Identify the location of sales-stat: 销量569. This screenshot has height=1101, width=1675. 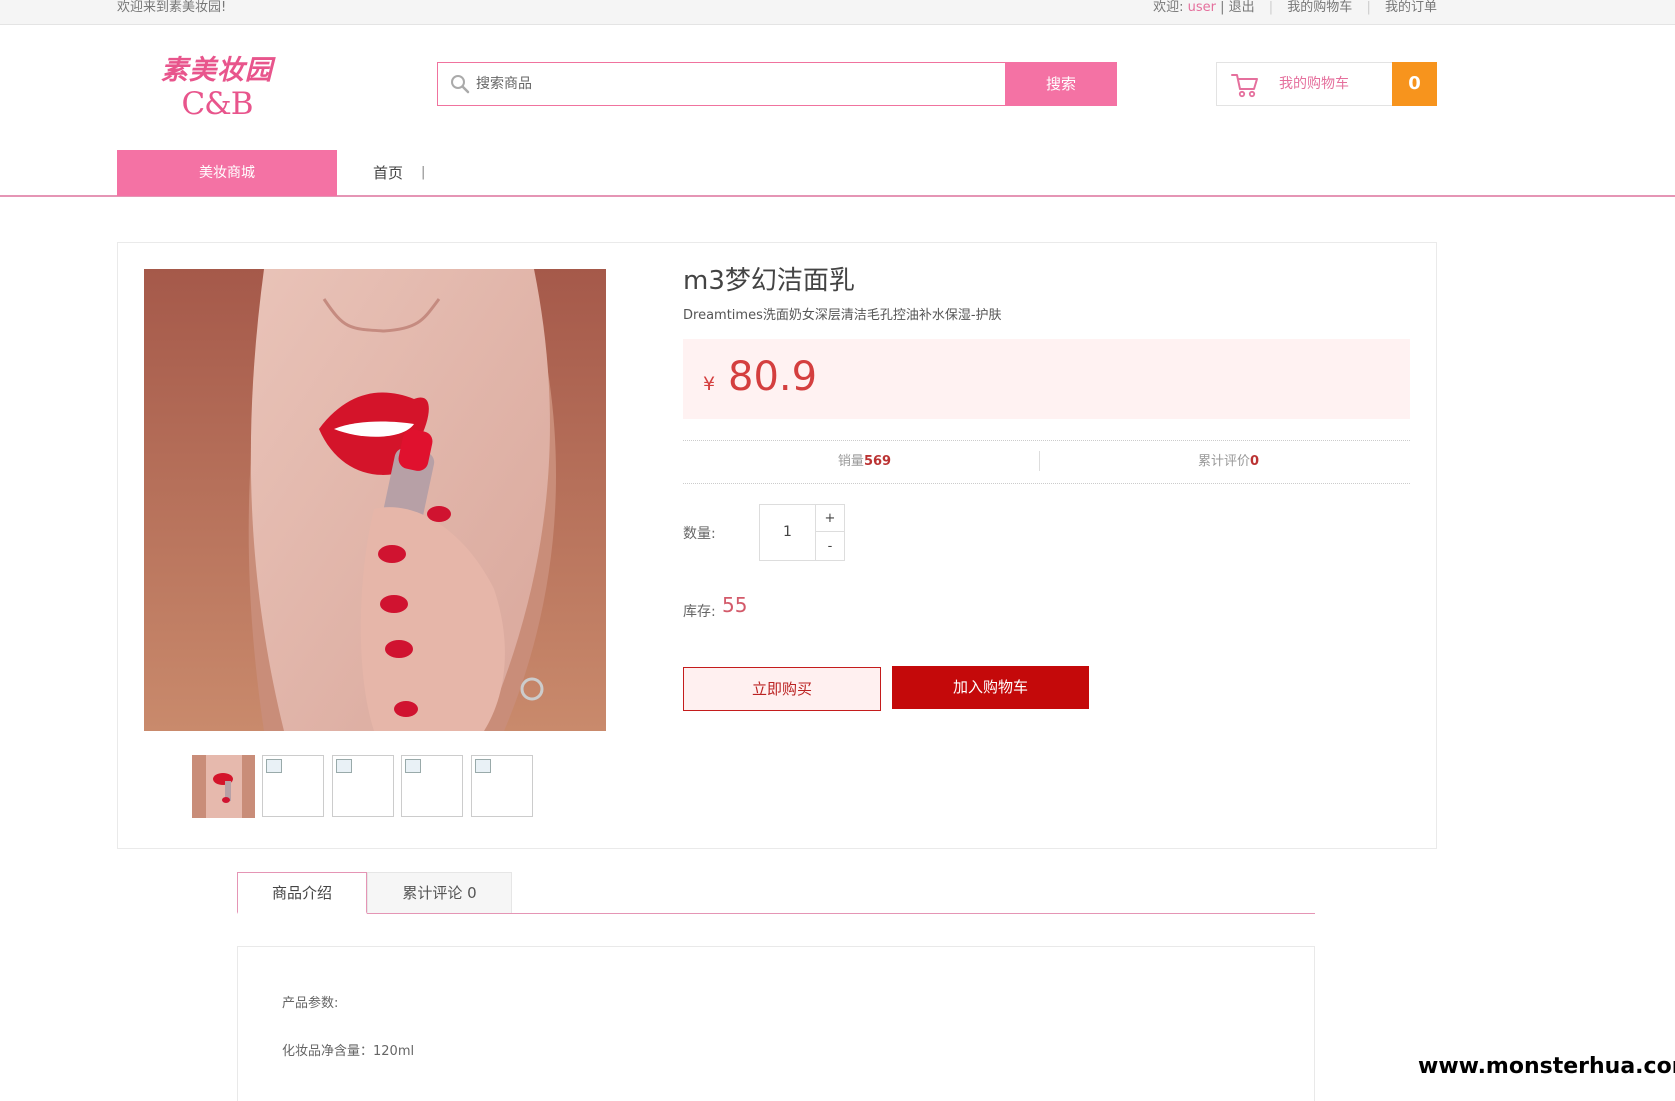
(864, 462).